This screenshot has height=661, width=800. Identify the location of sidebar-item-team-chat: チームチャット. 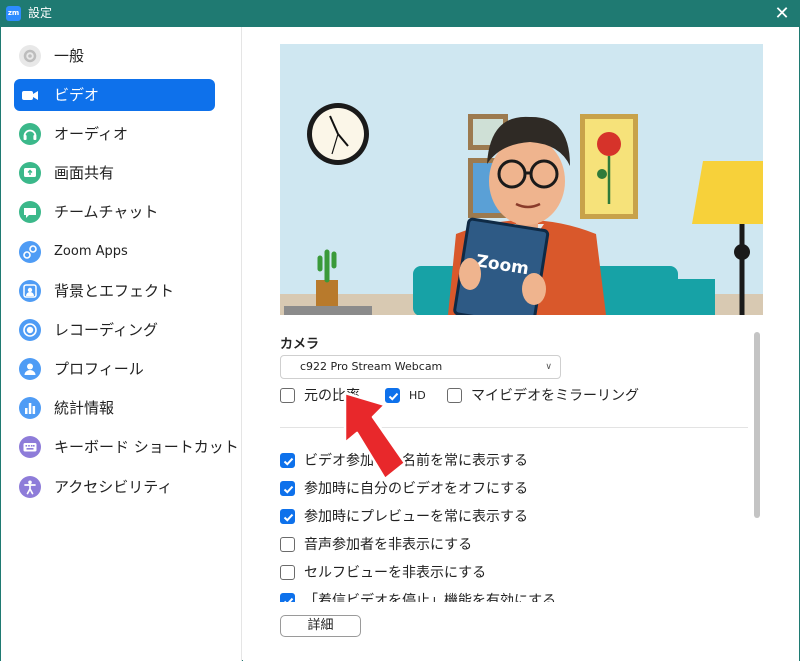
(114, 212).